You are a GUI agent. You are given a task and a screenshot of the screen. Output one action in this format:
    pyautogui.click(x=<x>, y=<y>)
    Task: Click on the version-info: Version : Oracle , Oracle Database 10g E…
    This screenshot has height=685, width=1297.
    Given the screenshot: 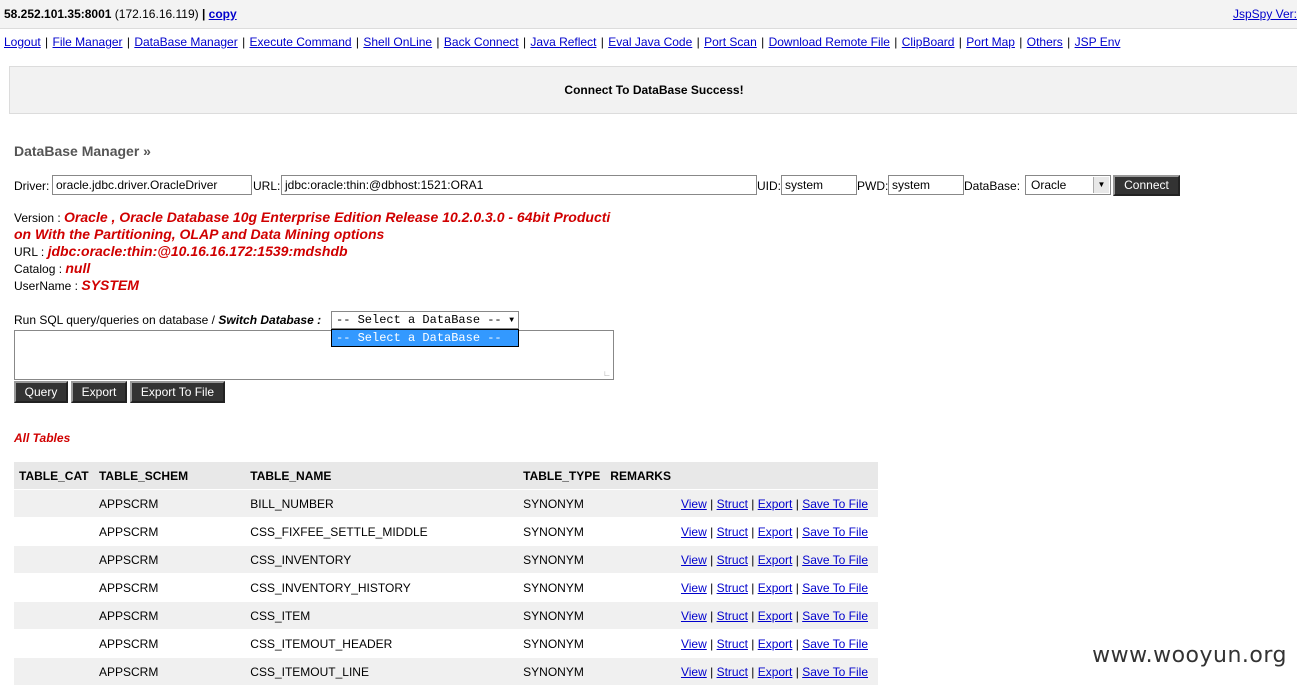 What is the action you would take?
    pyautogui.click(x=312, y=217)
    